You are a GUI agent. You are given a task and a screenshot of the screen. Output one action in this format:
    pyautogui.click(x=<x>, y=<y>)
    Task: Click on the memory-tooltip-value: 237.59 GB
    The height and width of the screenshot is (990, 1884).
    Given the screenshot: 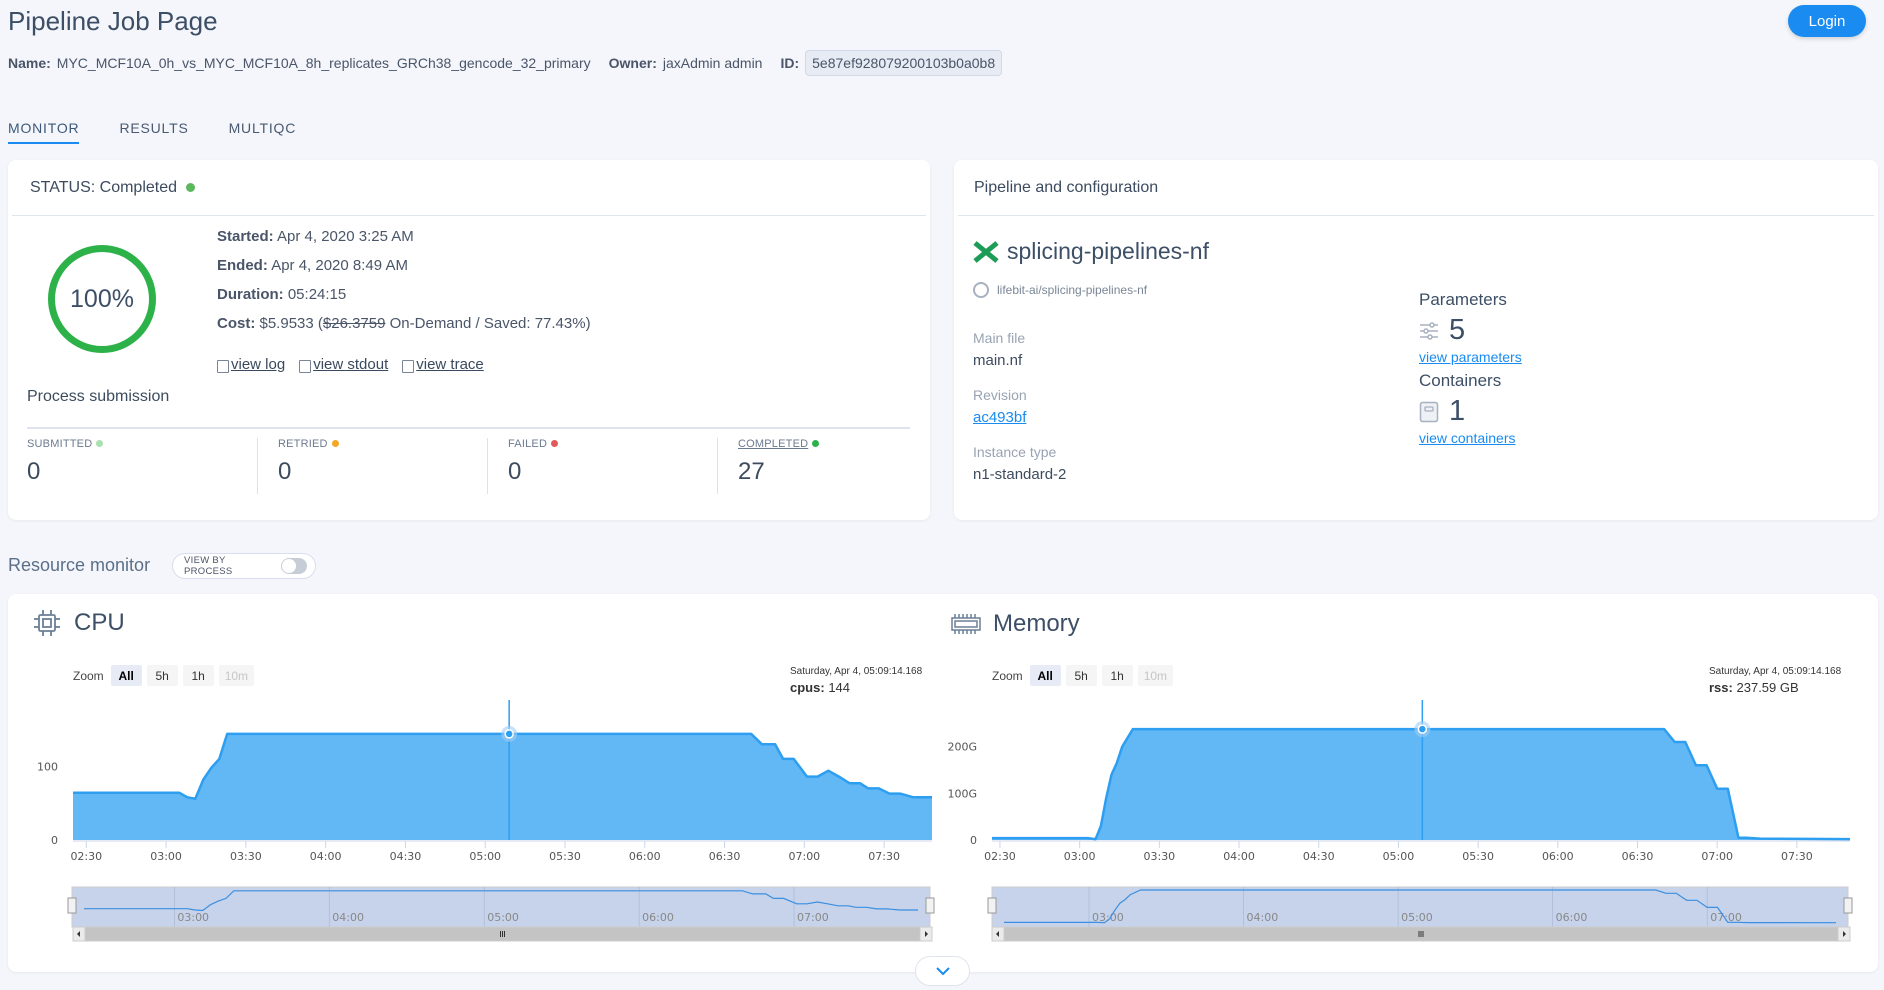 What is the action you would take?
    pyautogui.click(x=1767, y=687)
    